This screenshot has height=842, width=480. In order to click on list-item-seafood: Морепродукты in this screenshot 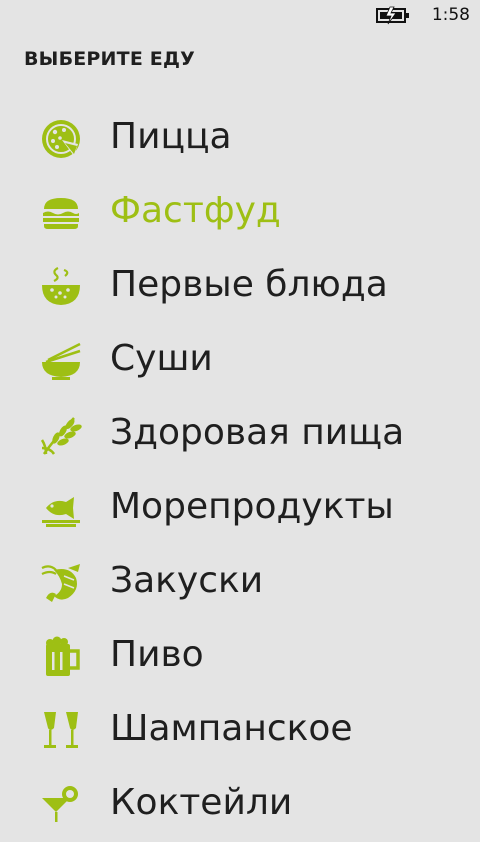, I will do `click(240, 509)`.